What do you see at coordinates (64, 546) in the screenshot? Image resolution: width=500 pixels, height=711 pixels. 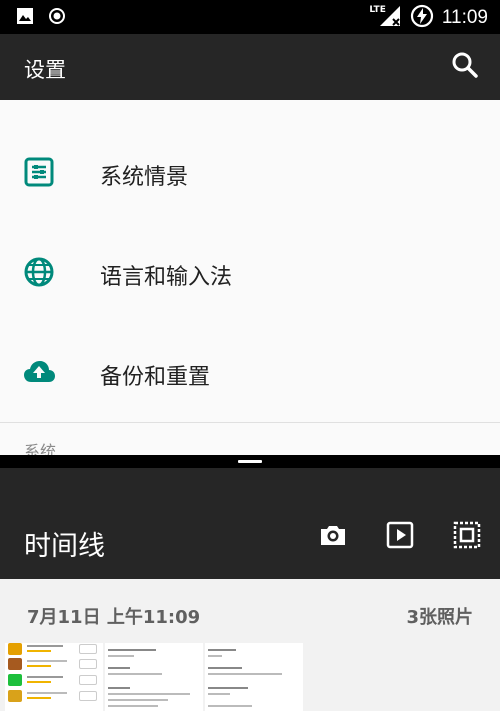 I see `gallery-title: 时间线` at bounding box center [64, 546].